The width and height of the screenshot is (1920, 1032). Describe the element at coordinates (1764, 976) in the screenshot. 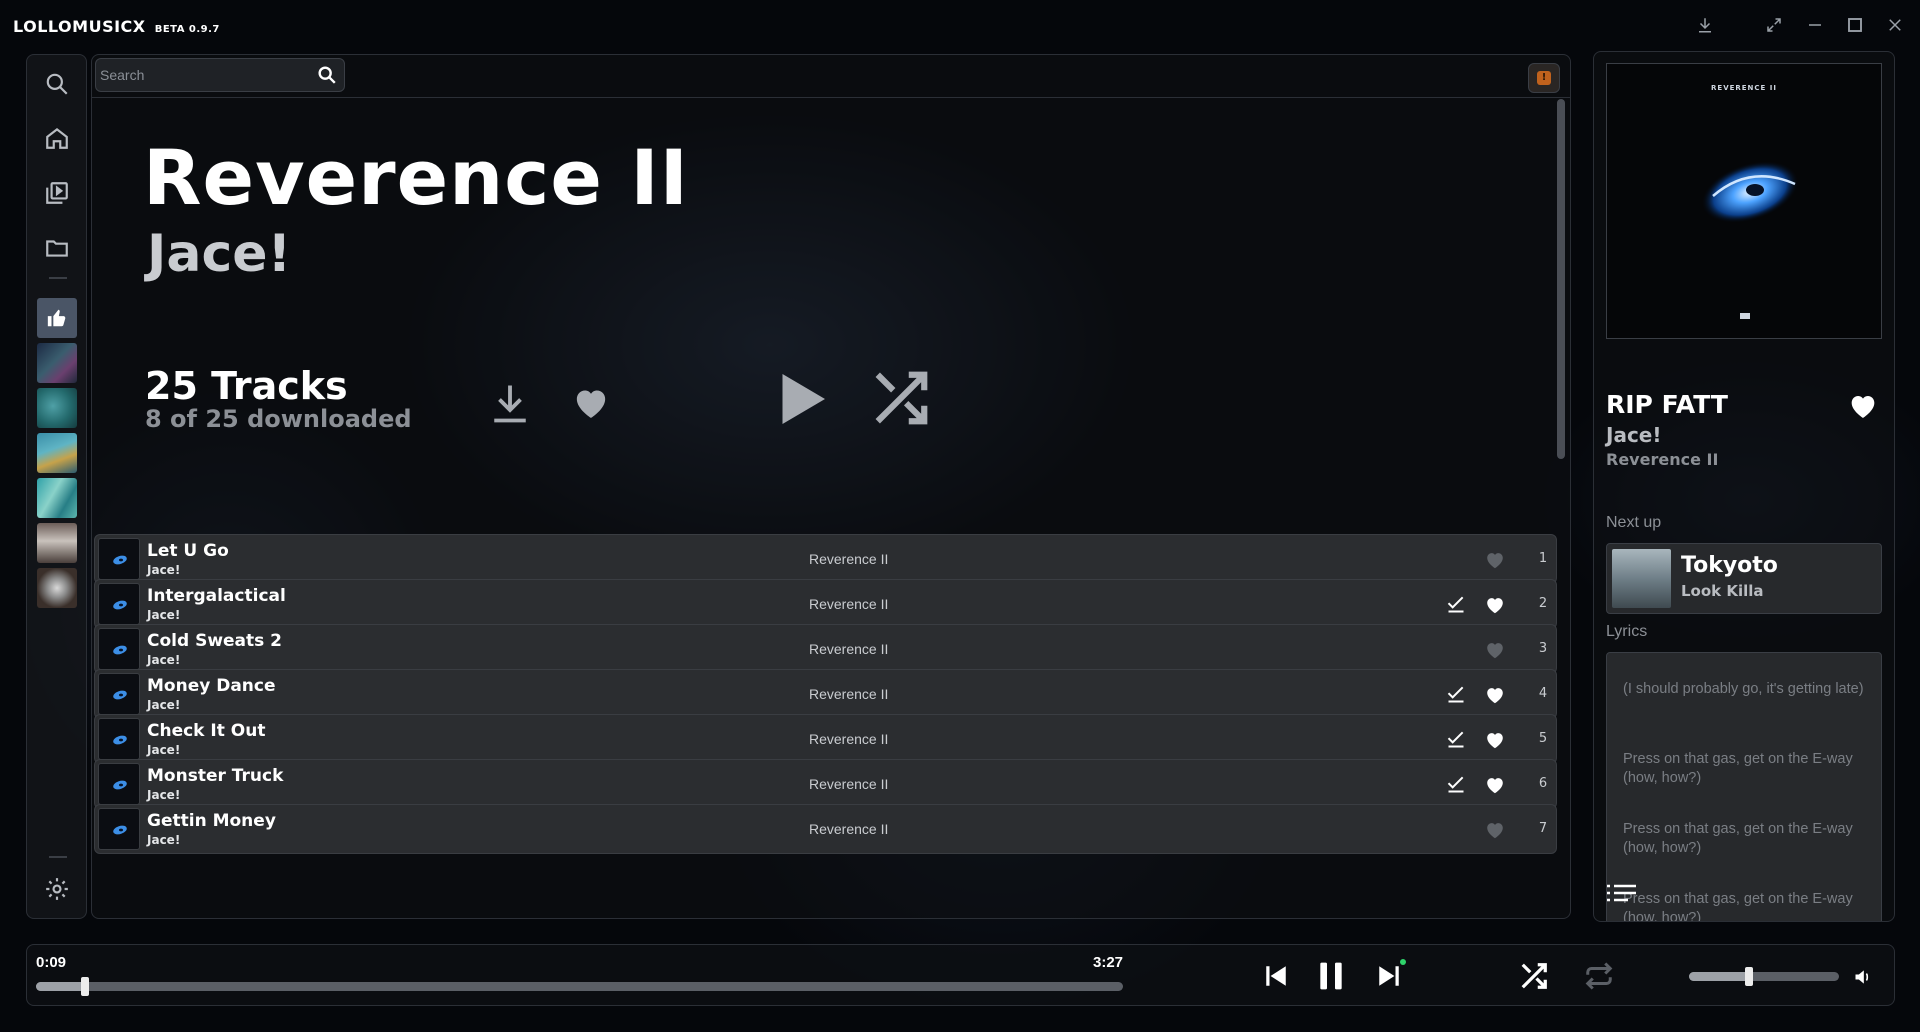

I see `volume-slider` at that location.